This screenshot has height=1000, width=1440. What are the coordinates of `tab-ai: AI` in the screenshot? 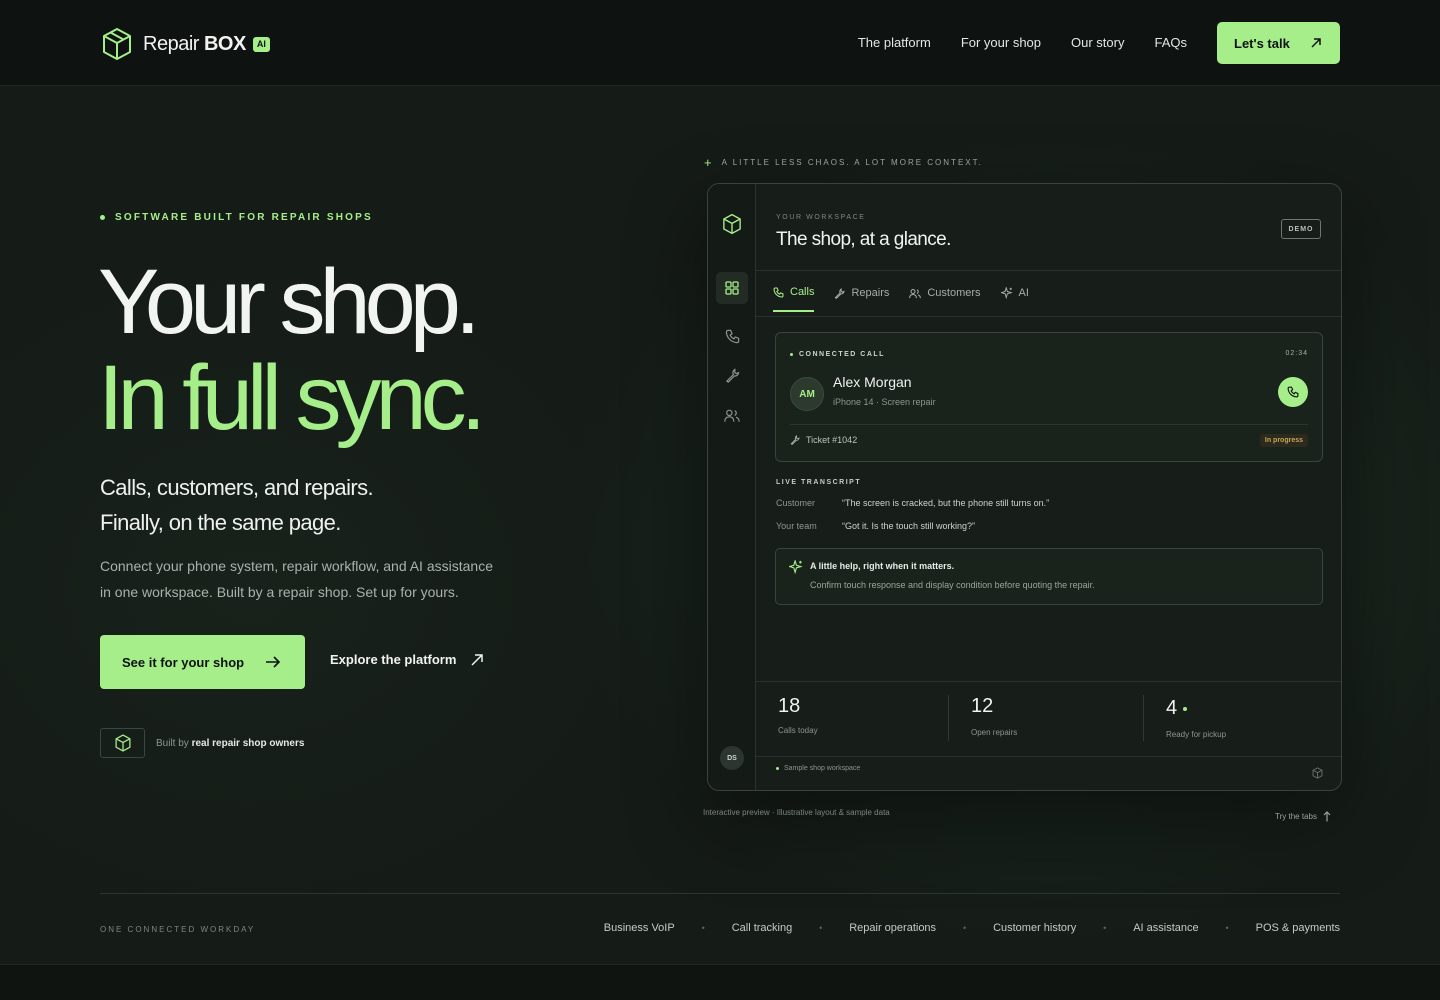 It's located at (1014, 299).